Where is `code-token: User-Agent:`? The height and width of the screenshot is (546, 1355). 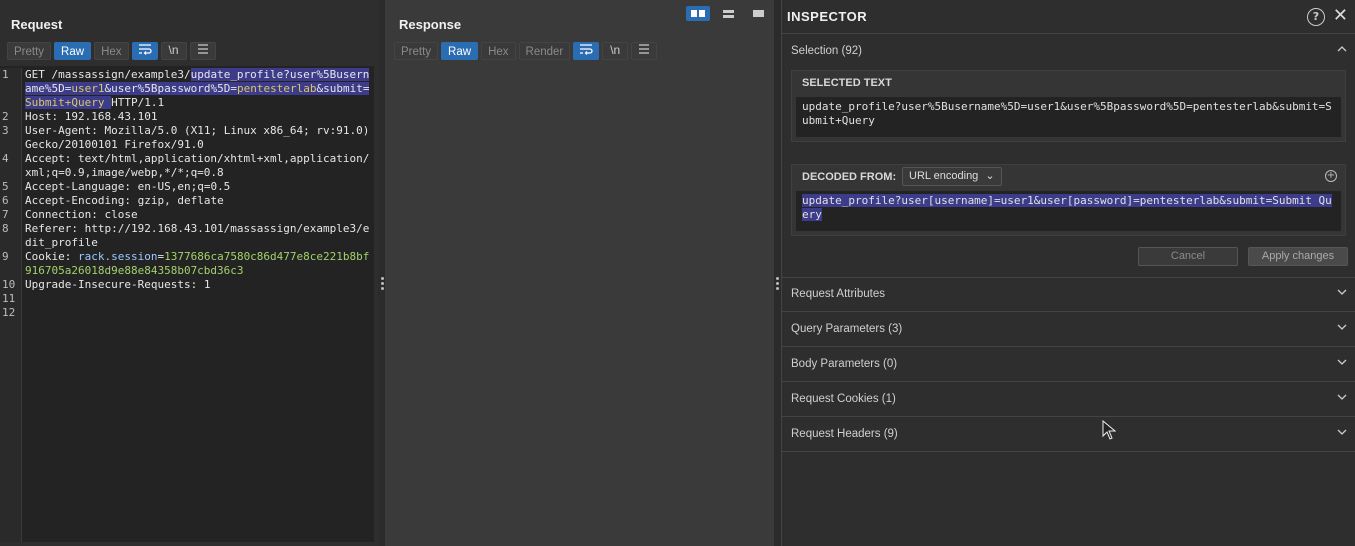
code-token: User-Agent: is located at coordinates (65, 130).